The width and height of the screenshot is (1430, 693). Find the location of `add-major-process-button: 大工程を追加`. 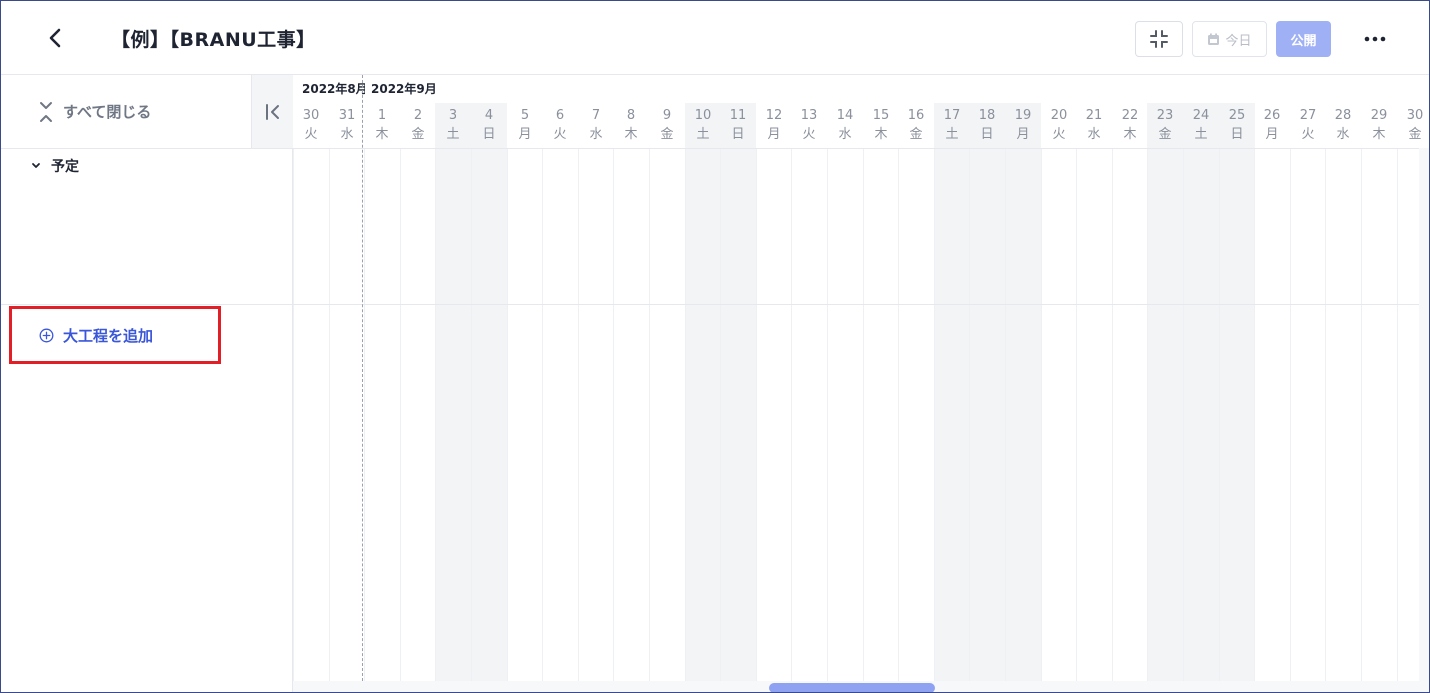

add-major-process-button: 大工程を追加 is located at coordinates (96, 335).